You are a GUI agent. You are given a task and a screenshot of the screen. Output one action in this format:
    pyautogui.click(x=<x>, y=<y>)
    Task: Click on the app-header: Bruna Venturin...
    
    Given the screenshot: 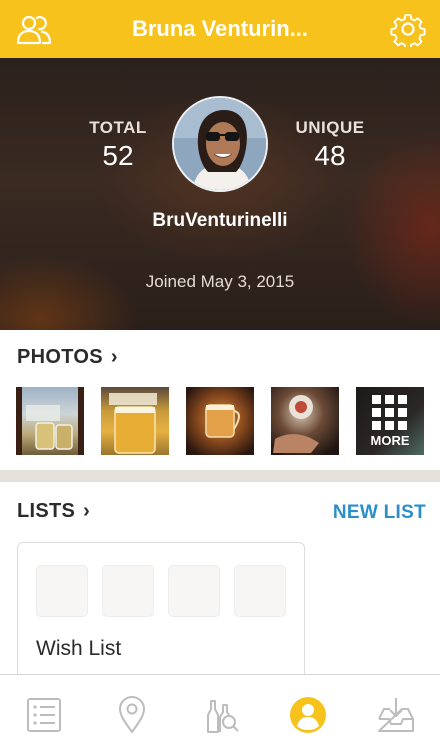 What is the action you would take?
    pyautogui.click(x=220, y=29)
    